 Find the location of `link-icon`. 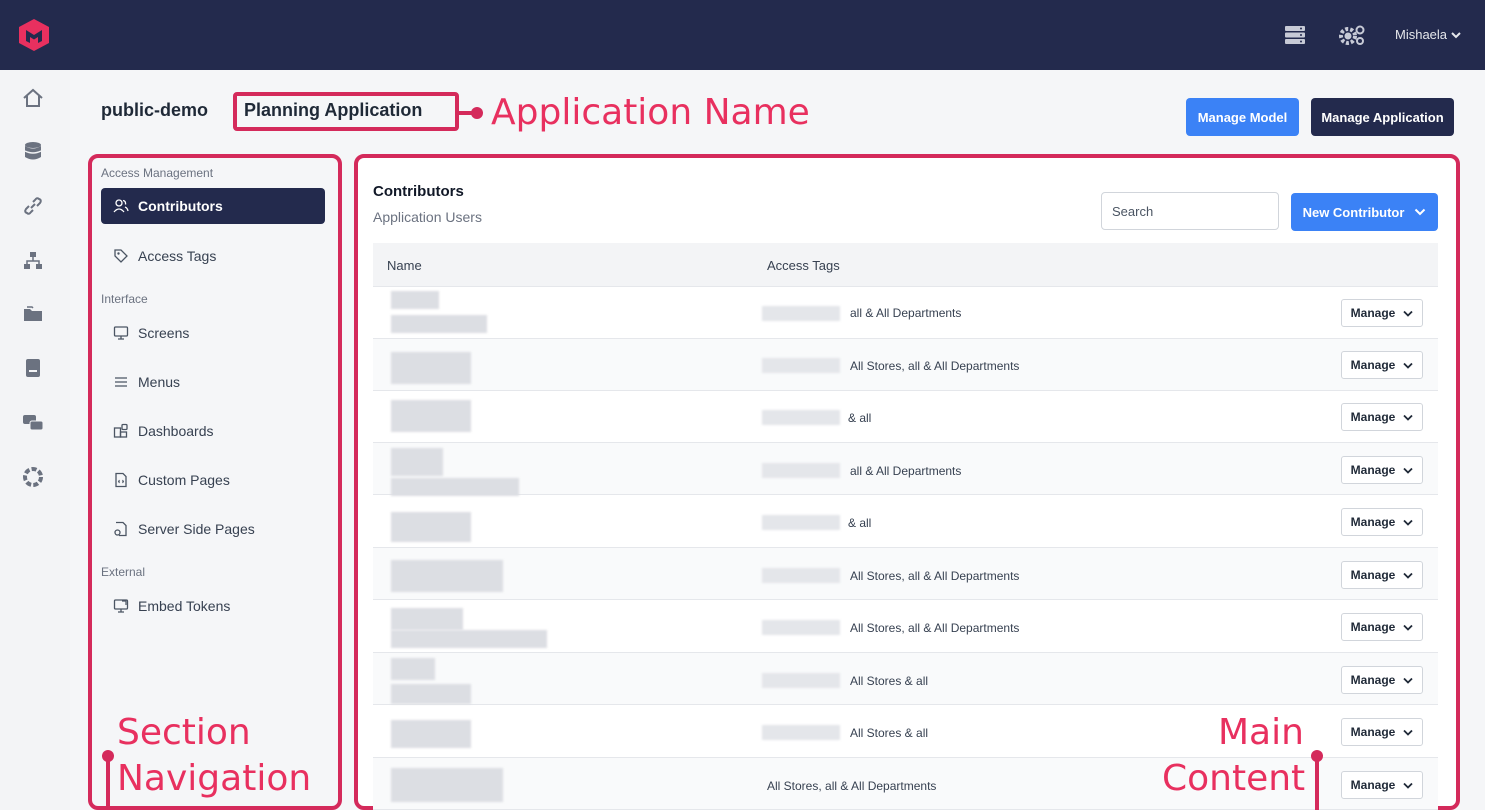

link-icon is located at coordinates (33, 206).